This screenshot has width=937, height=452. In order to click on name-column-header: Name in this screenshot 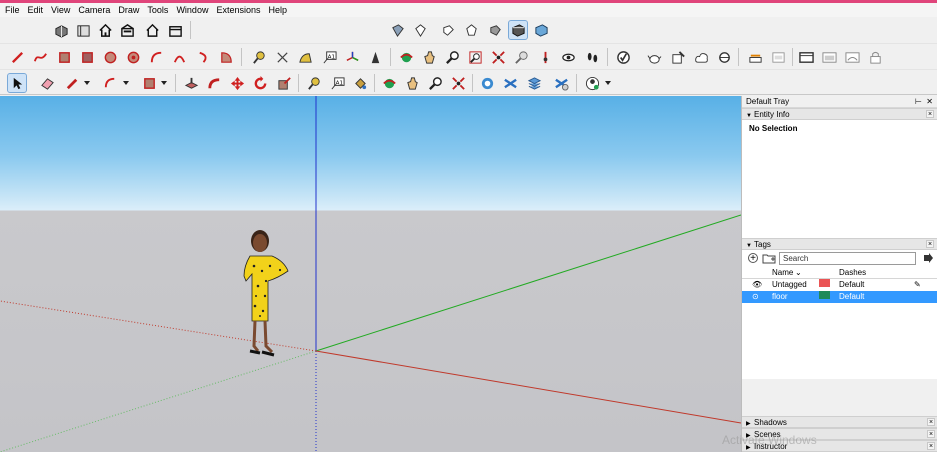, I will do `click(782, 272)`.